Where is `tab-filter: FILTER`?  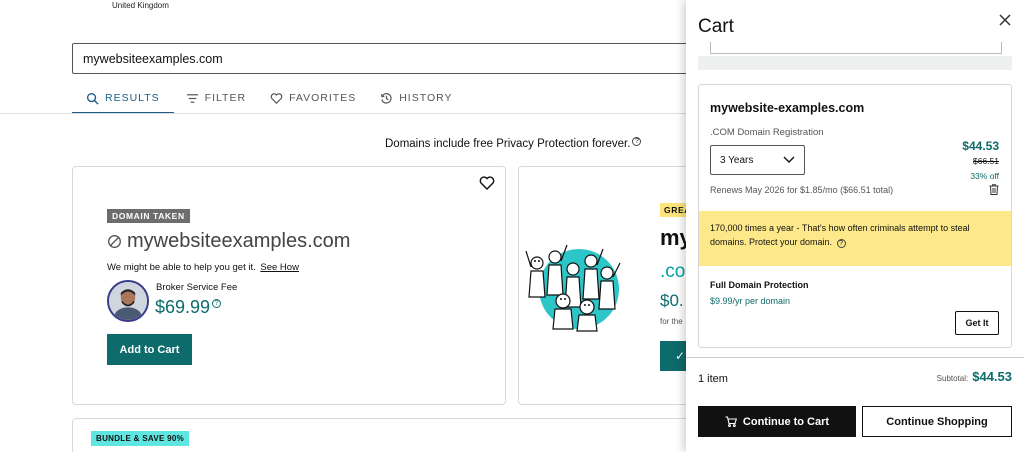
tab-filter: FILTER is located at coordinates (216, 98).